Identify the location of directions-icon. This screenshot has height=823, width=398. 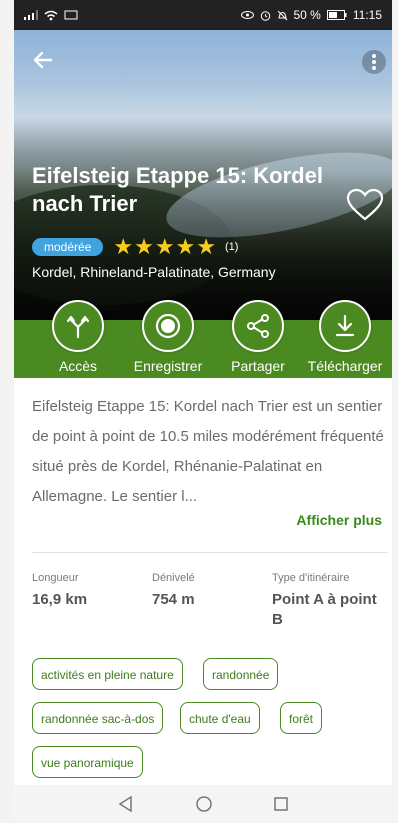
(78, 327).